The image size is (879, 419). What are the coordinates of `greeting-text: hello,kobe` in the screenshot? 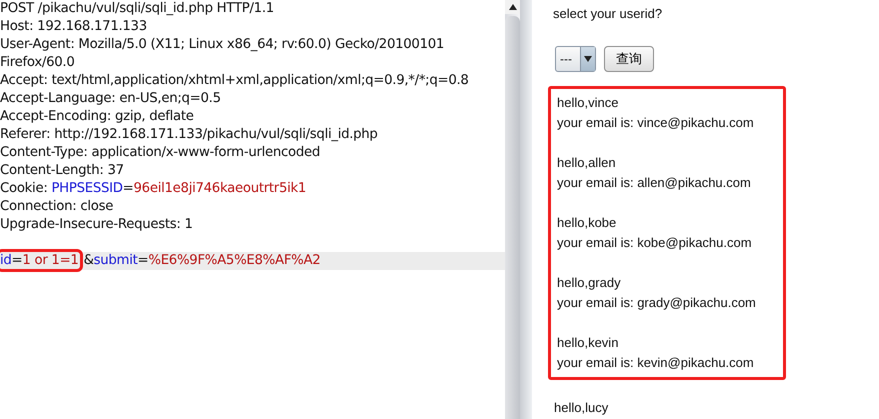 It's located at (587, 223).